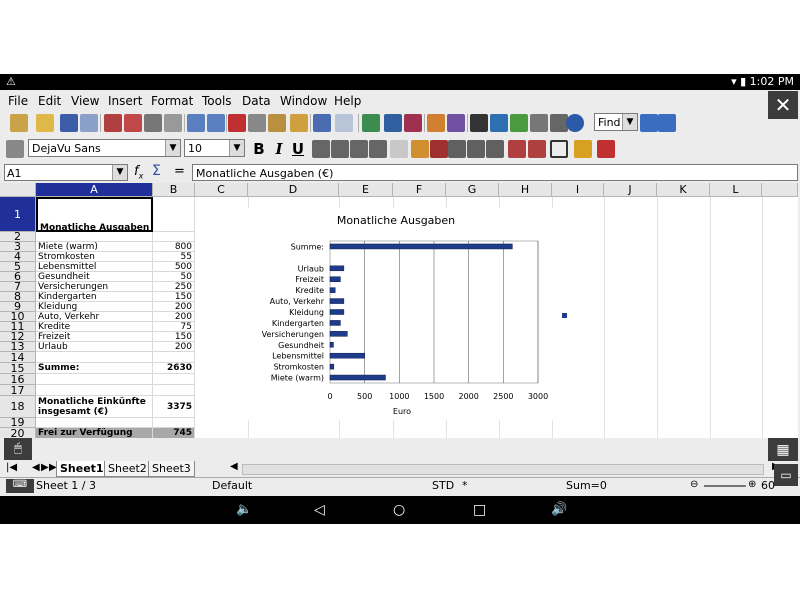  I want to click on menu-tools: Tools, so click(217, 101).